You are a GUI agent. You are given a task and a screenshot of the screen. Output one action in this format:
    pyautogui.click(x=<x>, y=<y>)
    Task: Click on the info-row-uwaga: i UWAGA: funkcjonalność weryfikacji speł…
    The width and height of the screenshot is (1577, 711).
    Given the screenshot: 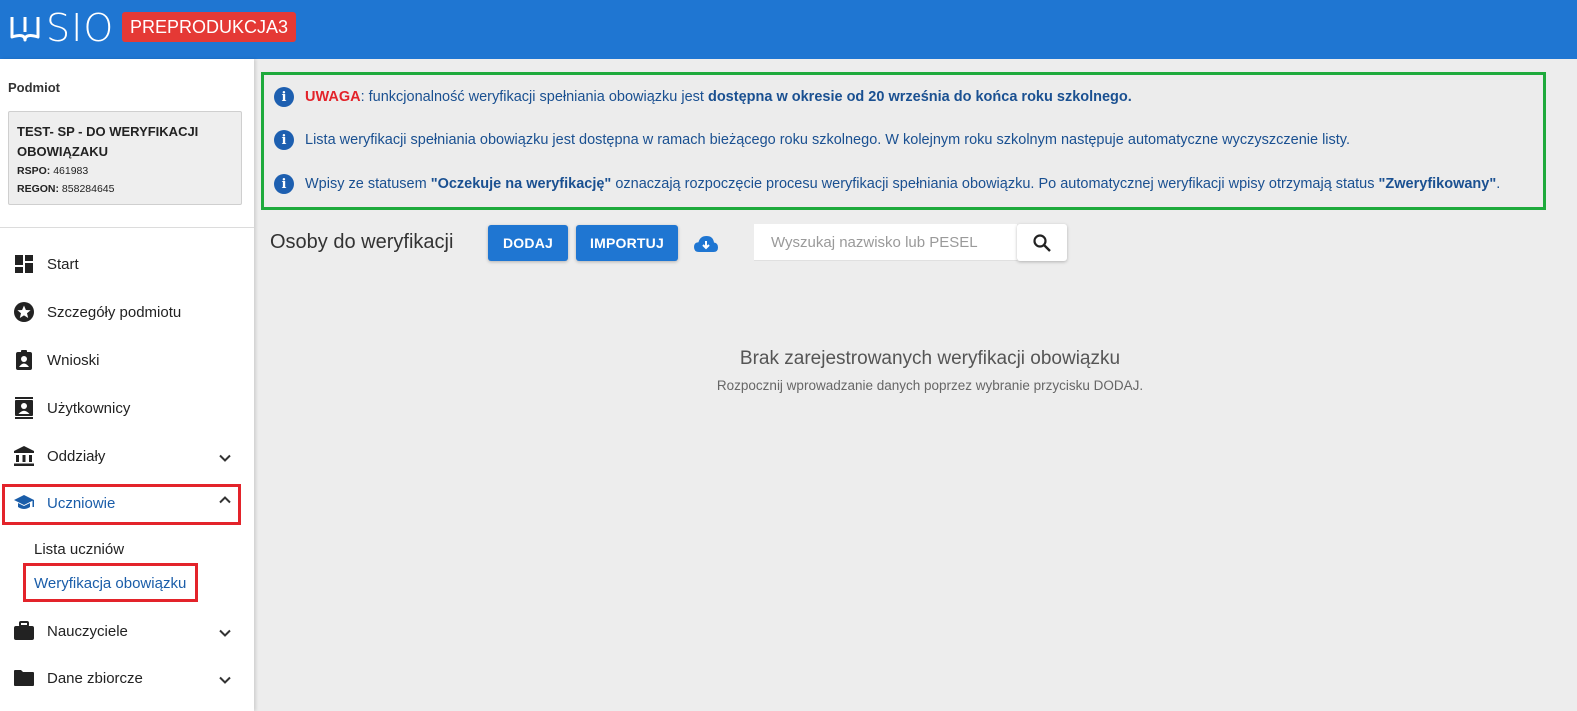 What is the action you would take?
    pyautogui.click(x=703, y=97)
    